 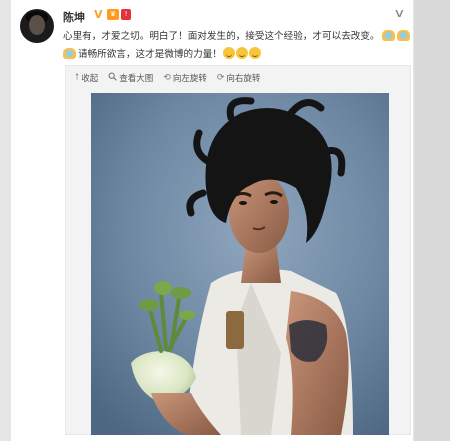 I want to click on chevron-down-icon: ∨, so click(x=399, y=13).